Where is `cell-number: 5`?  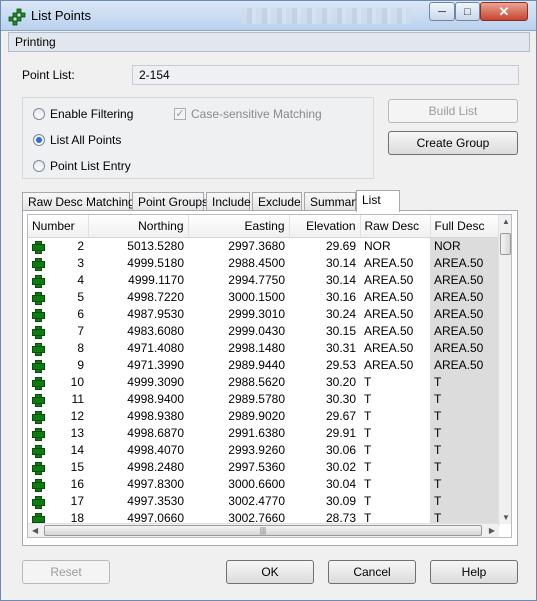 cell-number: 5 is located at coordinates (58, 296).